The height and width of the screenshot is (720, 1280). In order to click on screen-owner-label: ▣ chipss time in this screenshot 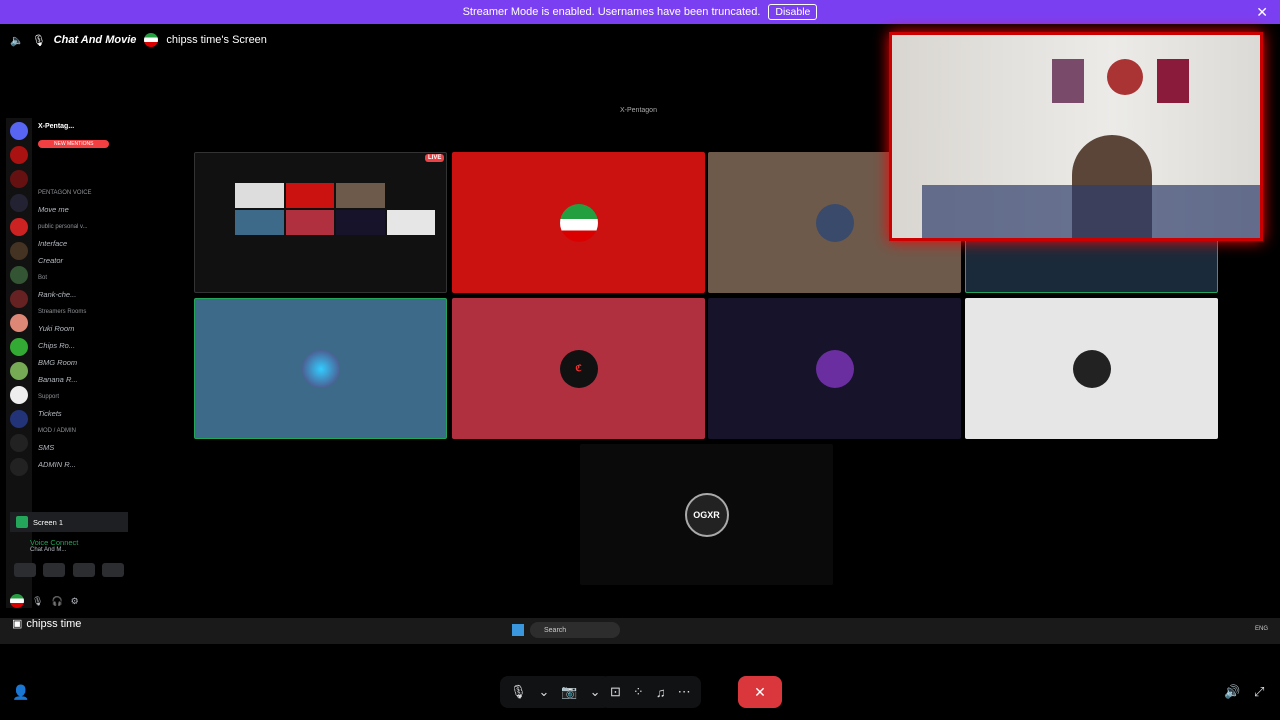, I will do `click(47, 624)`.